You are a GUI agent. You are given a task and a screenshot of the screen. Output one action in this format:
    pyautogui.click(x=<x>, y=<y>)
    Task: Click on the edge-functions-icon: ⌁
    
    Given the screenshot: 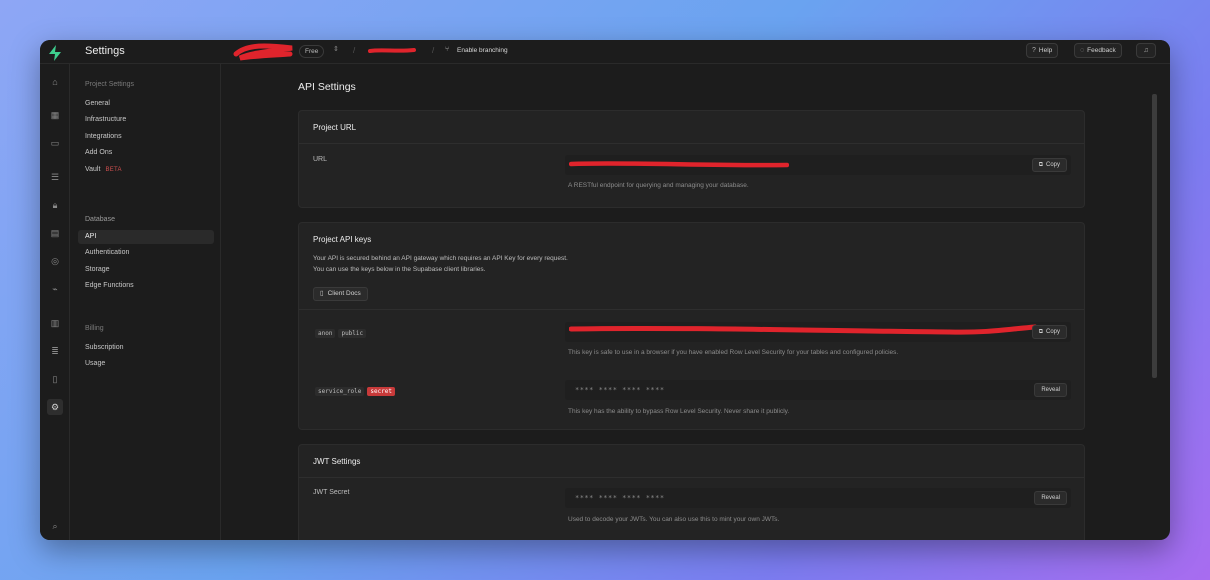 What is the action you would take?
    pyautogui.click(x=55, y=289)
    